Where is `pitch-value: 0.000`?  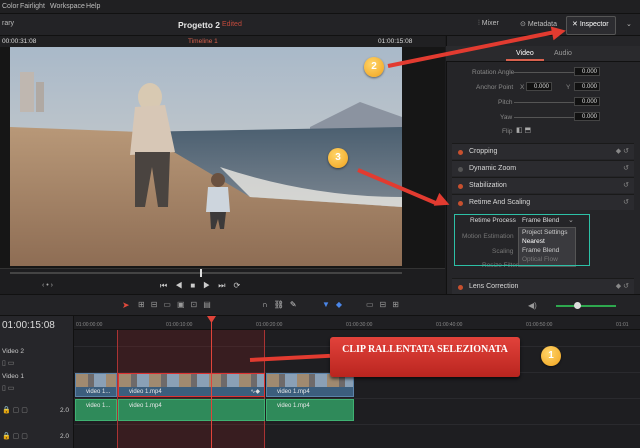 pitch-value: 0.000 is located at coordinates (587, 101).